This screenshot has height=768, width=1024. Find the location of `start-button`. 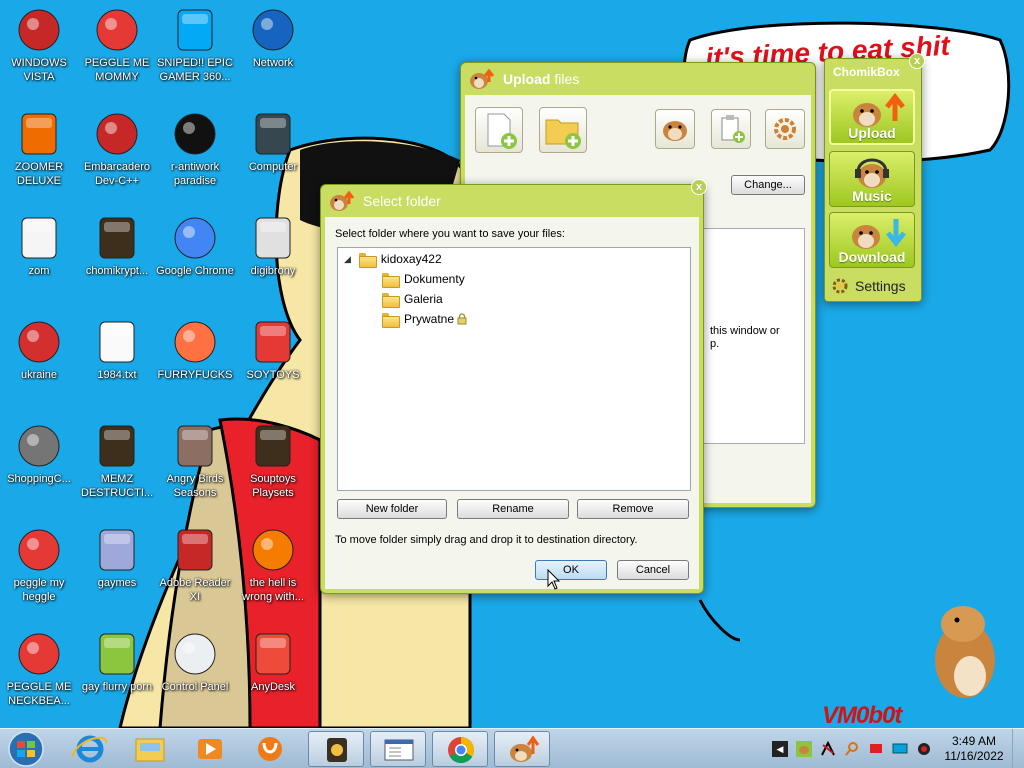

start-button is located at coordinates (26, 749).